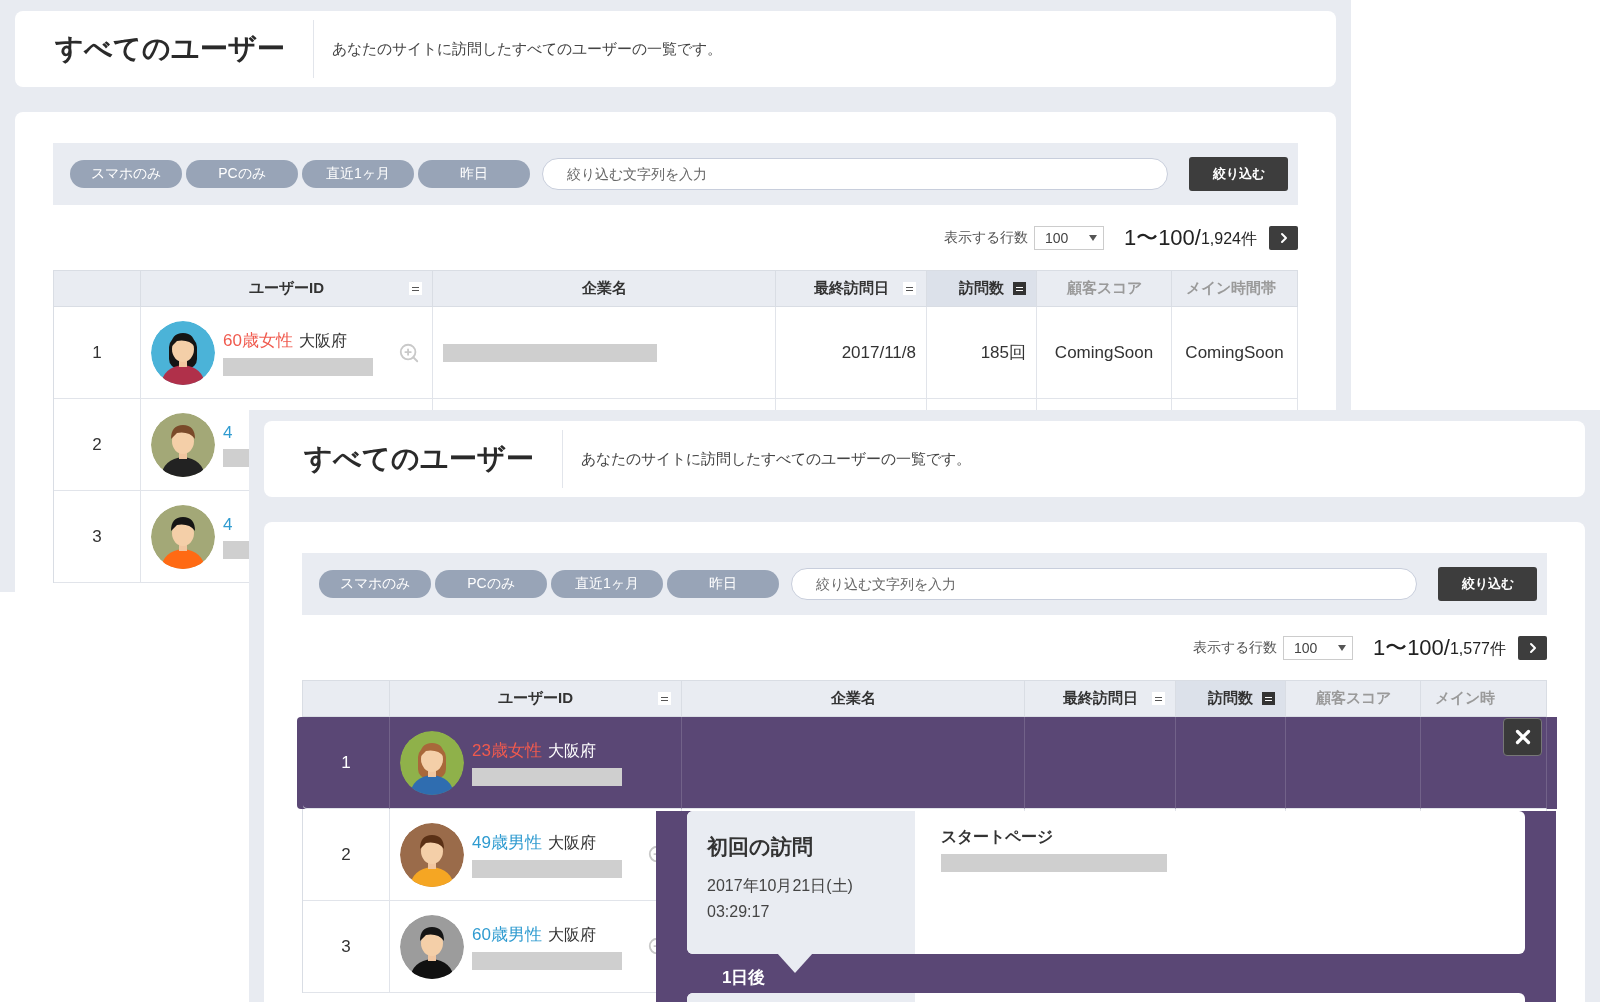 The image size is (1600, 1002). What do you see at coordinates (878, 352) in the screenshot?
I see `cell-text: 2017/11/8` at bounding box center [878, 352].